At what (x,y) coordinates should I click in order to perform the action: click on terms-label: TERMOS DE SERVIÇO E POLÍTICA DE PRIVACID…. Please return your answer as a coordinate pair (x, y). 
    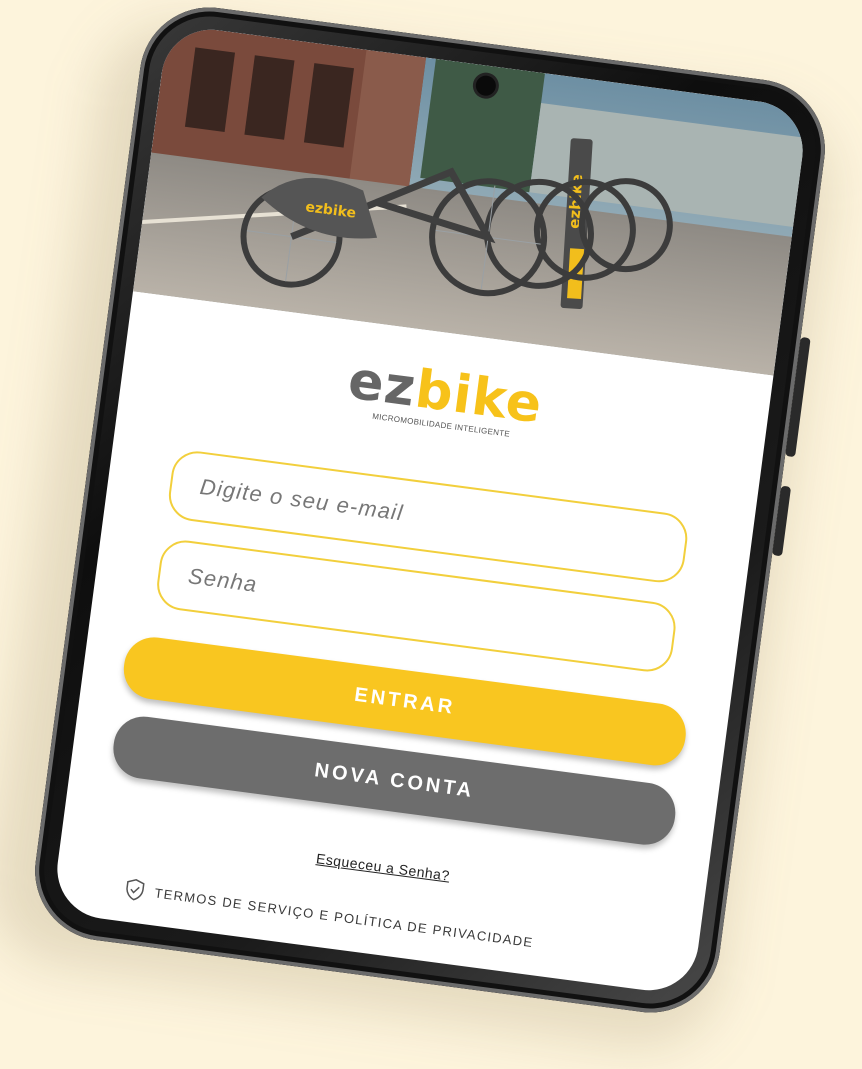
    Looking at the image, I should click on (344, 917).